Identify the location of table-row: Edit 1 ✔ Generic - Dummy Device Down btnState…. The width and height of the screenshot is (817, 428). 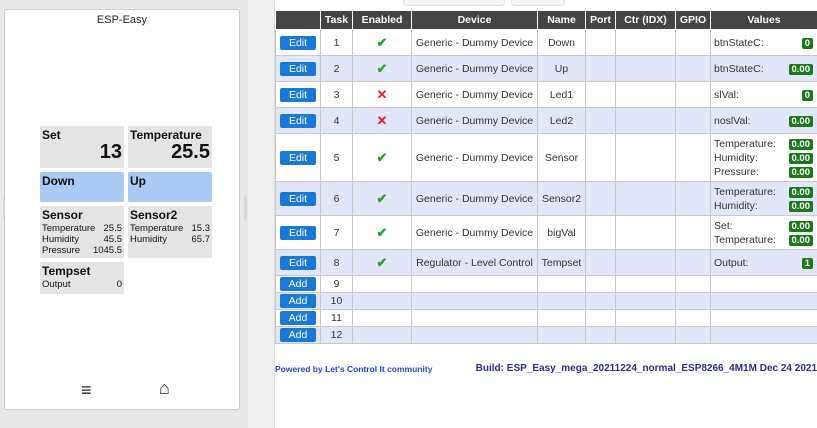
(546, 42).